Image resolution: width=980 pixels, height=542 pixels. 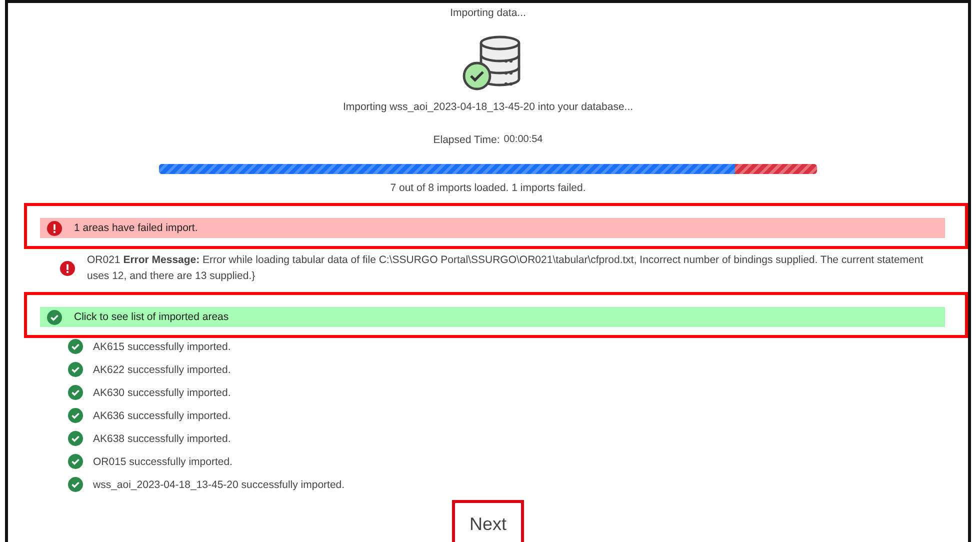 I want to click on imported-area: AK622 successfully imported., so click(x=162, y=370).